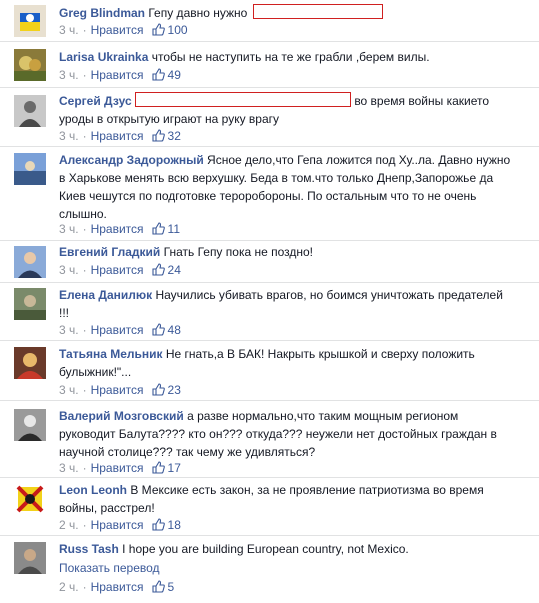 The height and width of the screenshot is (603, 539). What do you see at coordinates (109, 568) in the screenshot?
I see `show-translation-link: Показать перевод` at bounding box center [109, 568].